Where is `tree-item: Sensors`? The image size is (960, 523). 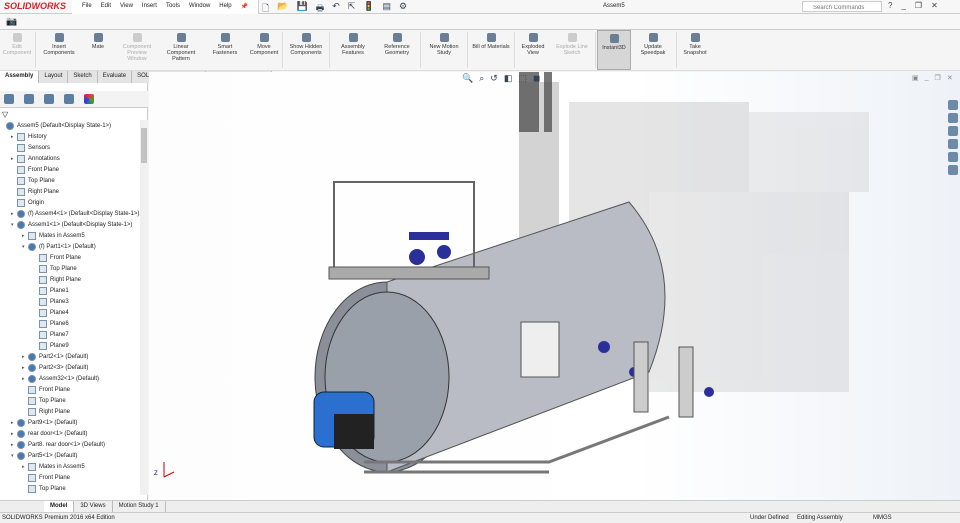
tree-item: Sensors is located at coordinates (70, 147).